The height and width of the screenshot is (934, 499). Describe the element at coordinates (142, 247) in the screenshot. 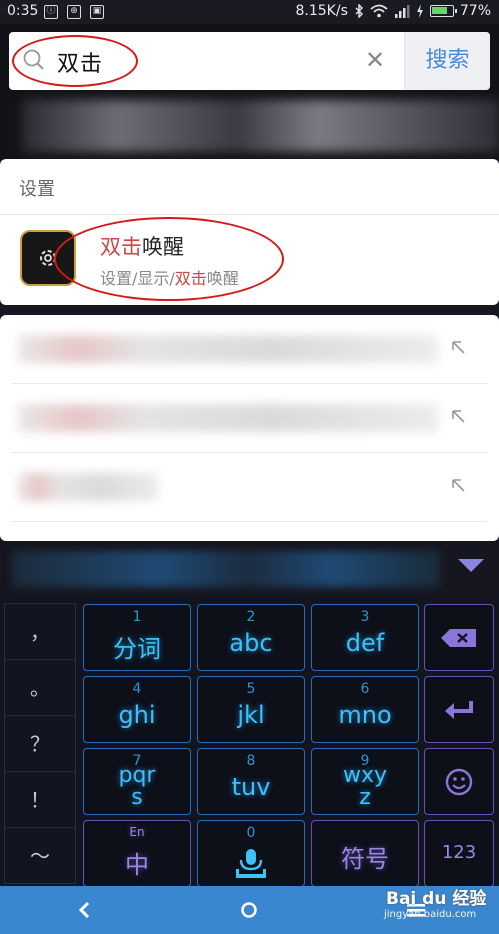

I see `result-title: 双击唤醒` at that location.